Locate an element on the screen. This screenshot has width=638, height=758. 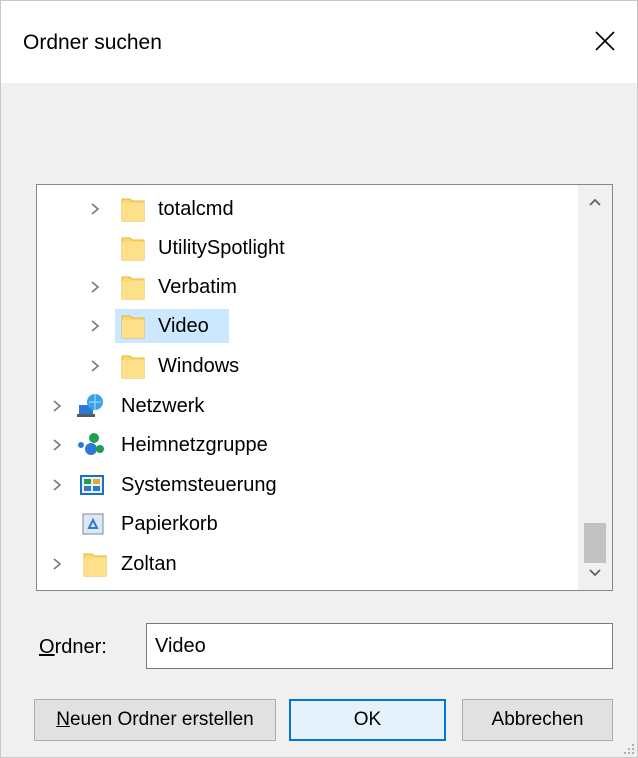
tree-item-heimnetzgruppe: Heimnetzgruppe is located at coordinates (307, 445).